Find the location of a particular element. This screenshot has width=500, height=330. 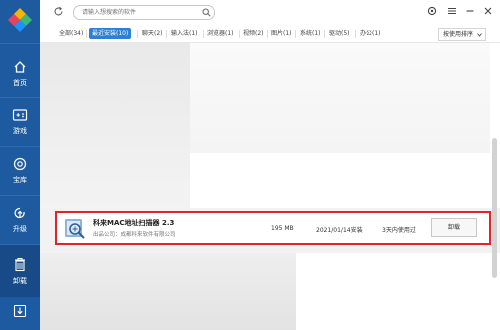

search-input is located at coordinates (137, 12).